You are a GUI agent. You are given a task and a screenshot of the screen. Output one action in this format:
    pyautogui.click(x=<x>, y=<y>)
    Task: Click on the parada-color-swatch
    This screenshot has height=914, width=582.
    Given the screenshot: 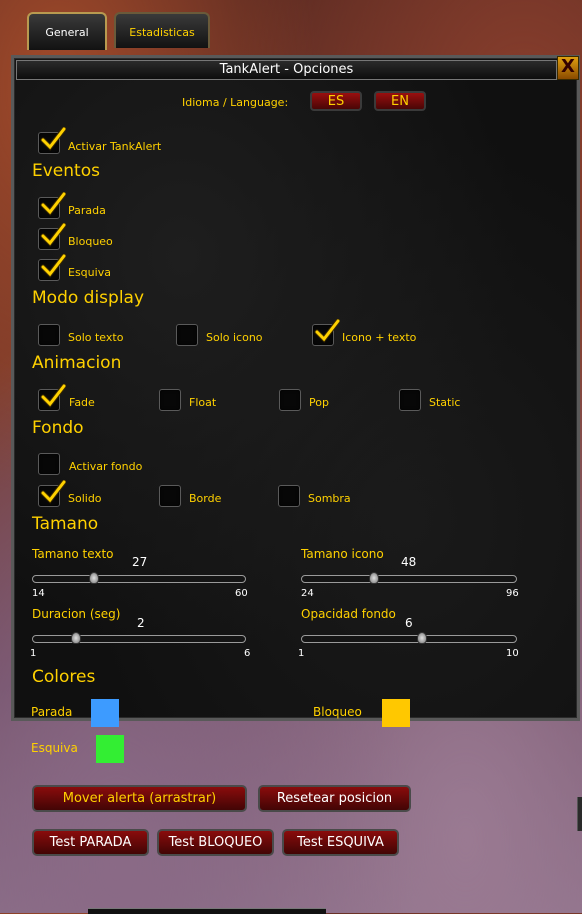 What is the action you would take?
    pyautogui.click(x=105, y=713)
    